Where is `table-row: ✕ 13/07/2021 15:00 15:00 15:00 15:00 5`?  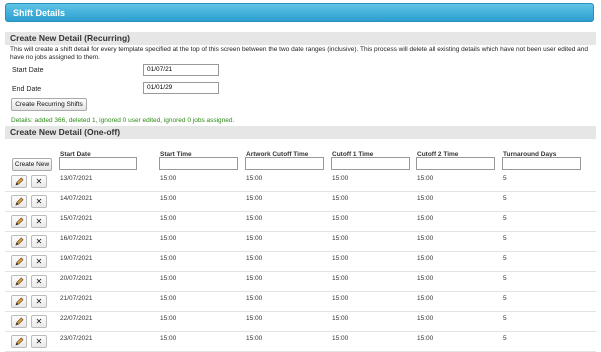
table-row: ✕ 13/07/2021 15:00 15:00 15:00 15:00 5 is located at coordinates (300, 182).